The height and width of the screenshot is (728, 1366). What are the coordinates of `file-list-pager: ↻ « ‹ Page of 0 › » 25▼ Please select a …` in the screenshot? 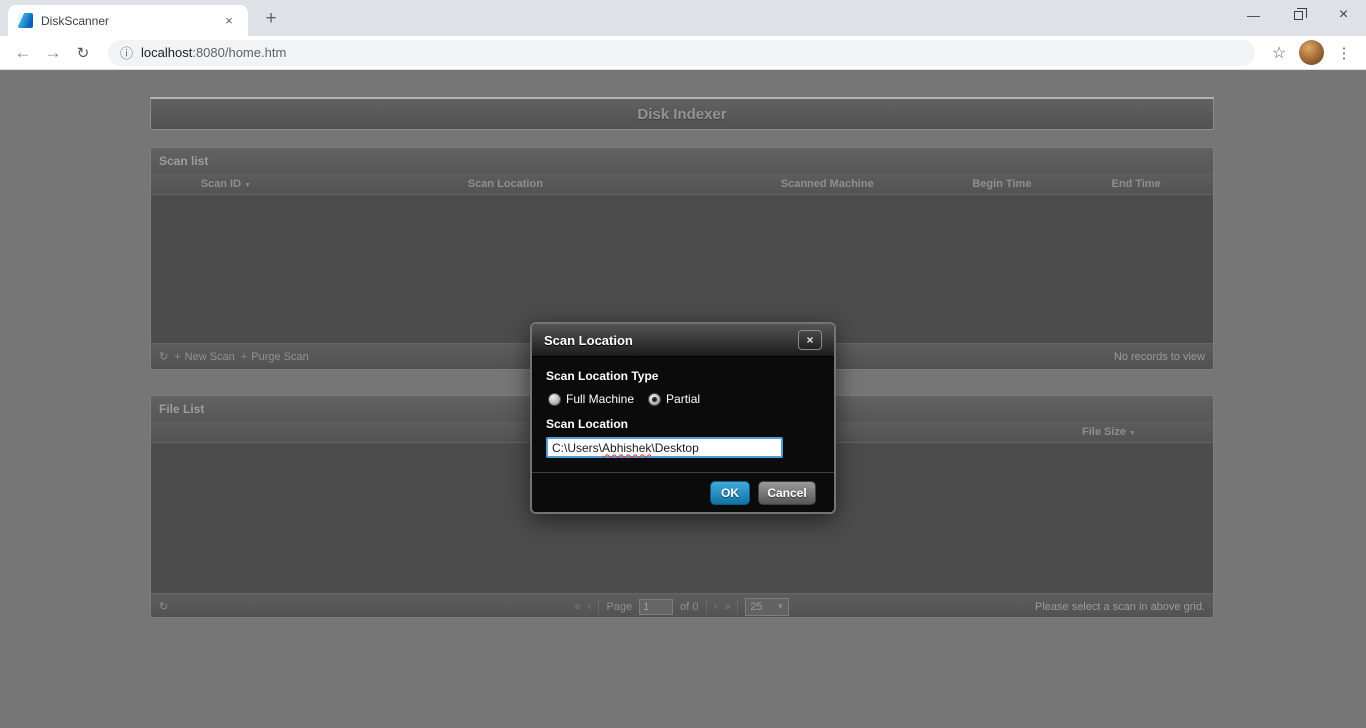 It's located at (682, 605).